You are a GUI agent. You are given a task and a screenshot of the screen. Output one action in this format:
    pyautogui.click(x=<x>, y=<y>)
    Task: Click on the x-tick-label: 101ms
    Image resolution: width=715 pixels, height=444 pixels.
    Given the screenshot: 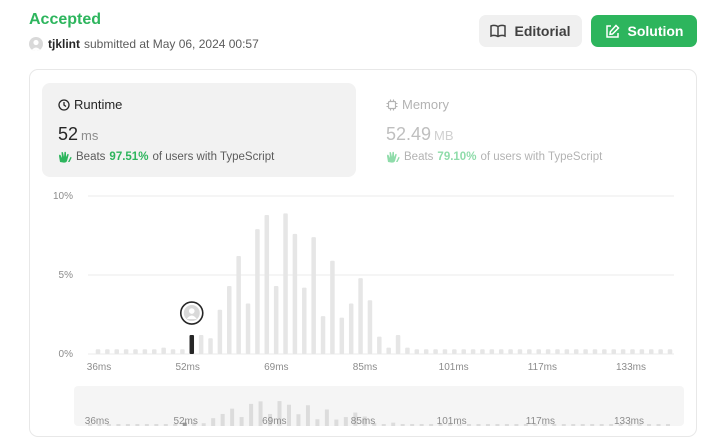 What is the action you would take?
    pyautogui.click(x=454, y=367)
    